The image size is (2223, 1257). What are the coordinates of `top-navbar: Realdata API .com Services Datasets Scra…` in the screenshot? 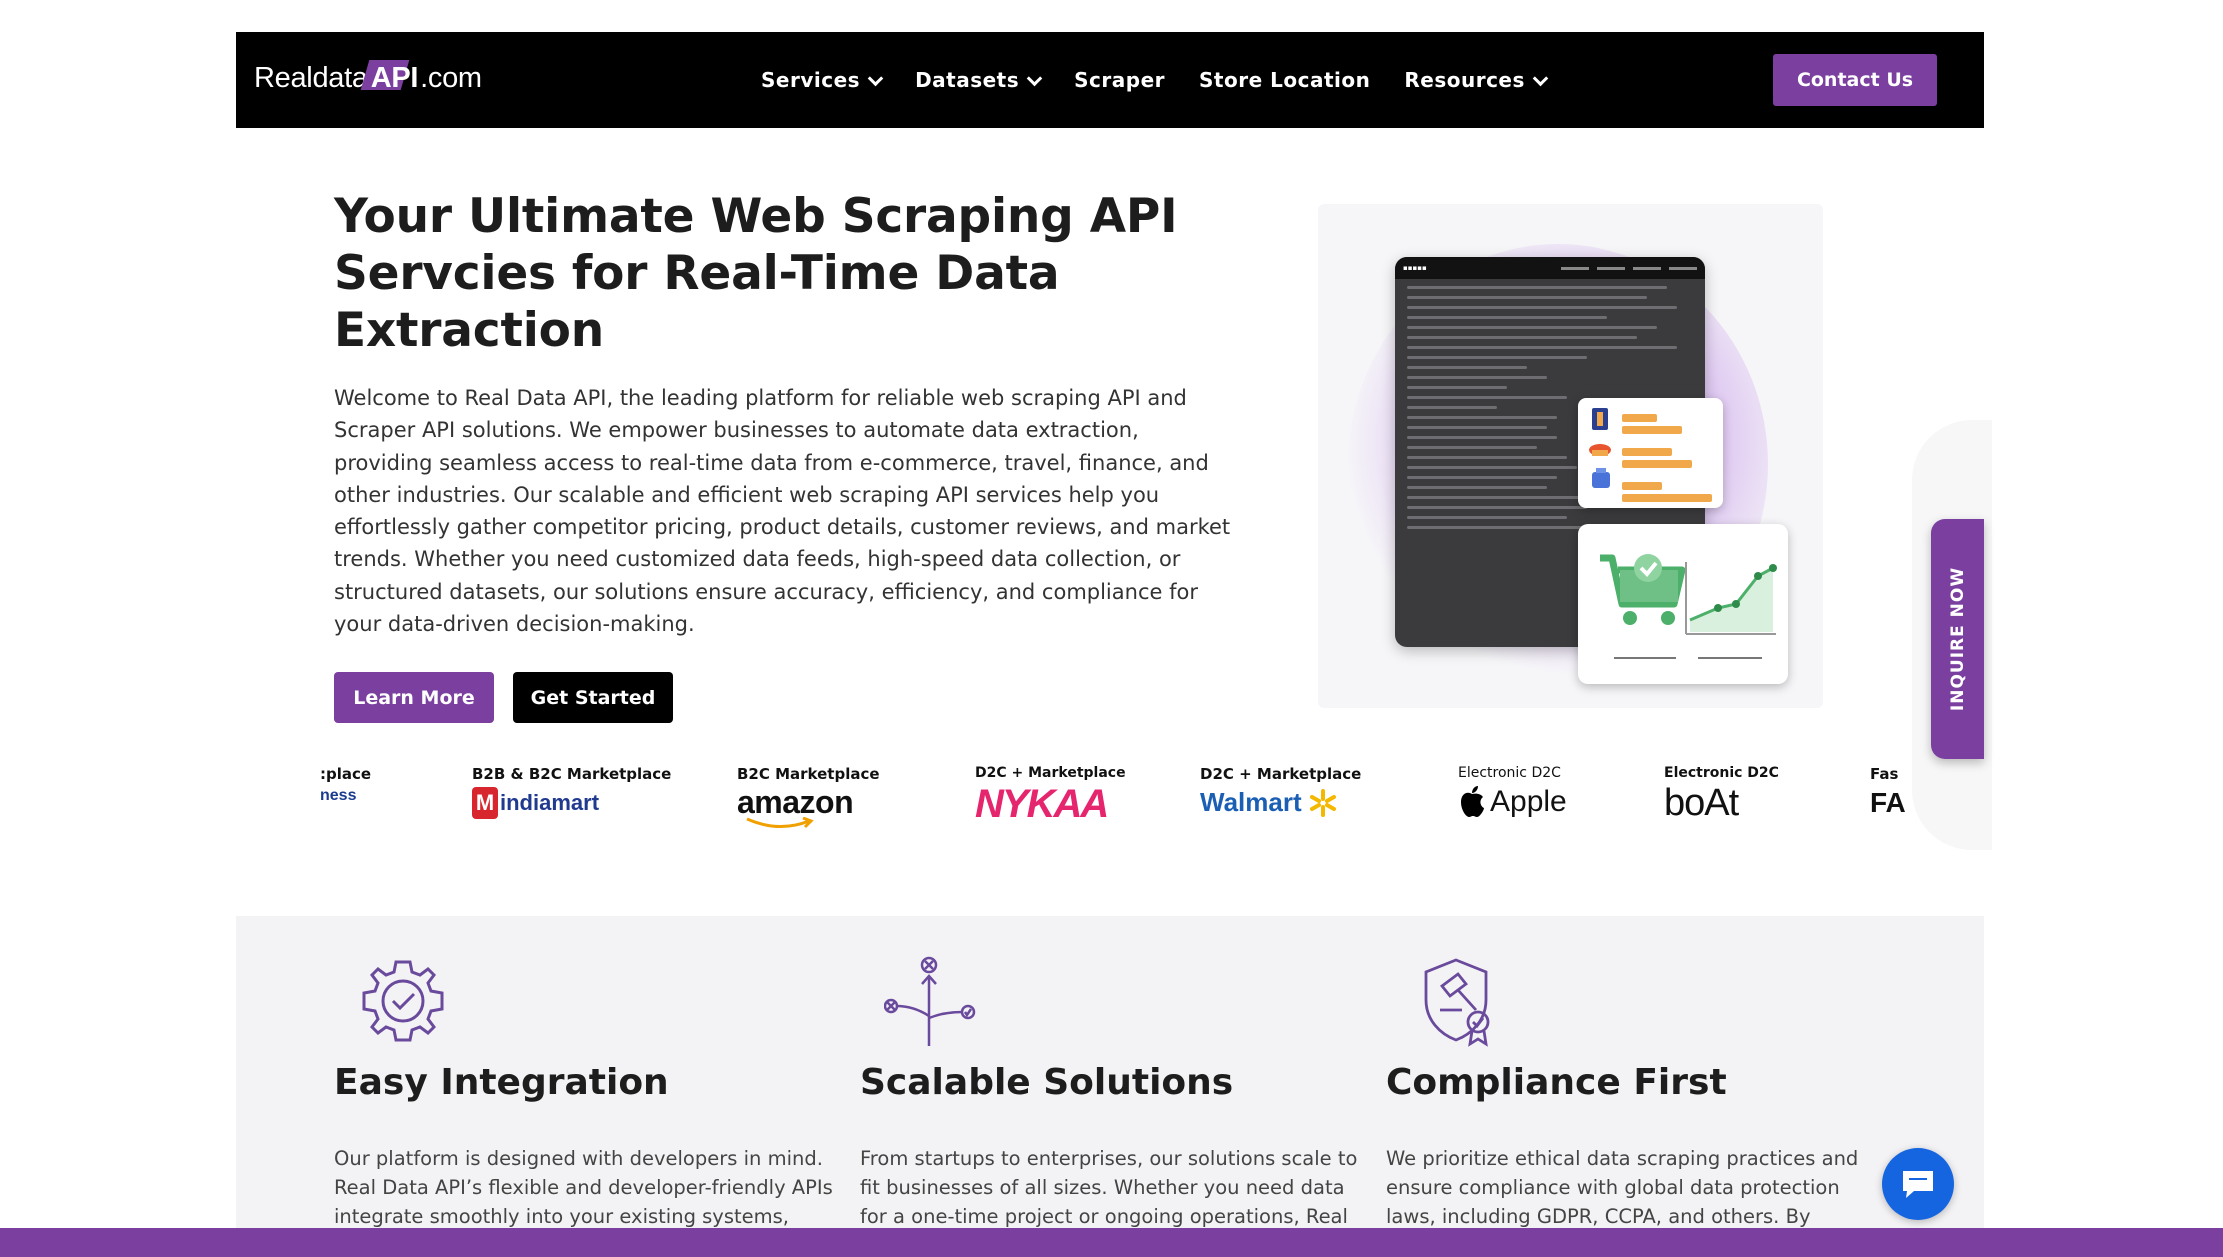 It's located at (1110, 80).